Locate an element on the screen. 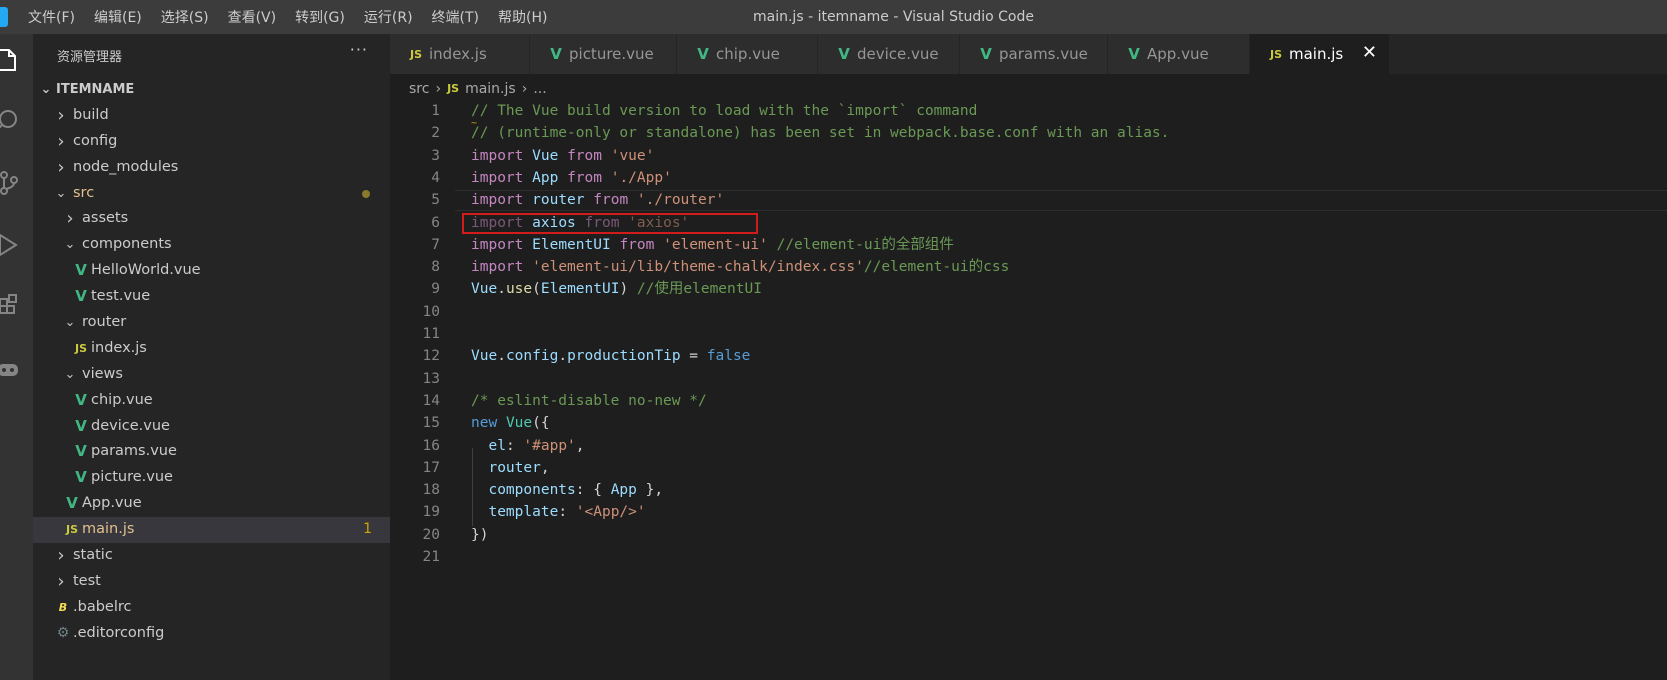 This screenshot has width=1667, height=680. code-text: Vue.config.productionTip = false is located at coordinates (610, 356).